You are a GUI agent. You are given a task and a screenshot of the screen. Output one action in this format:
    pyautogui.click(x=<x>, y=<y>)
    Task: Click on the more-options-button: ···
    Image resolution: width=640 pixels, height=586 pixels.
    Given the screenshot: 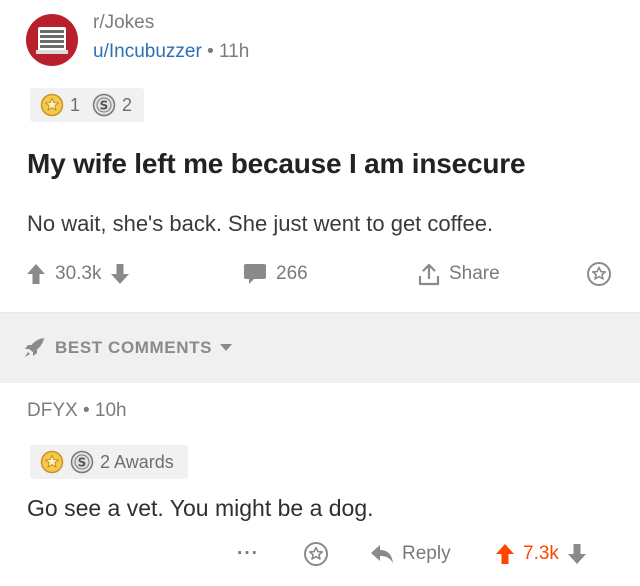 What is the action you would take?
    pyautogui.click(x=248, y=554)
    